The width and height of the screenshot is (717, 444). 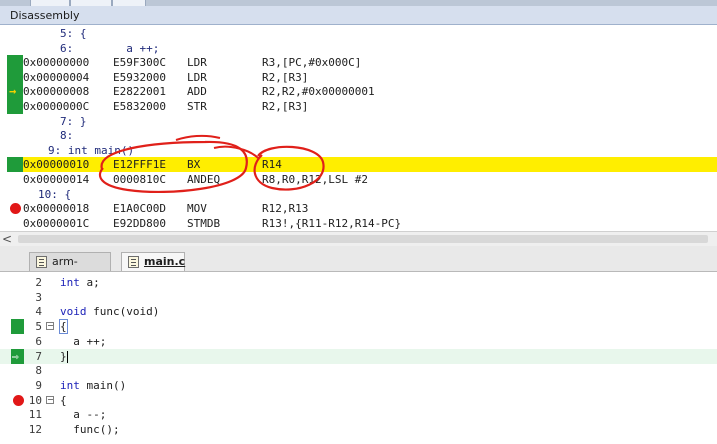 I want to click on line-number: 11, so click(x=35, y=415).